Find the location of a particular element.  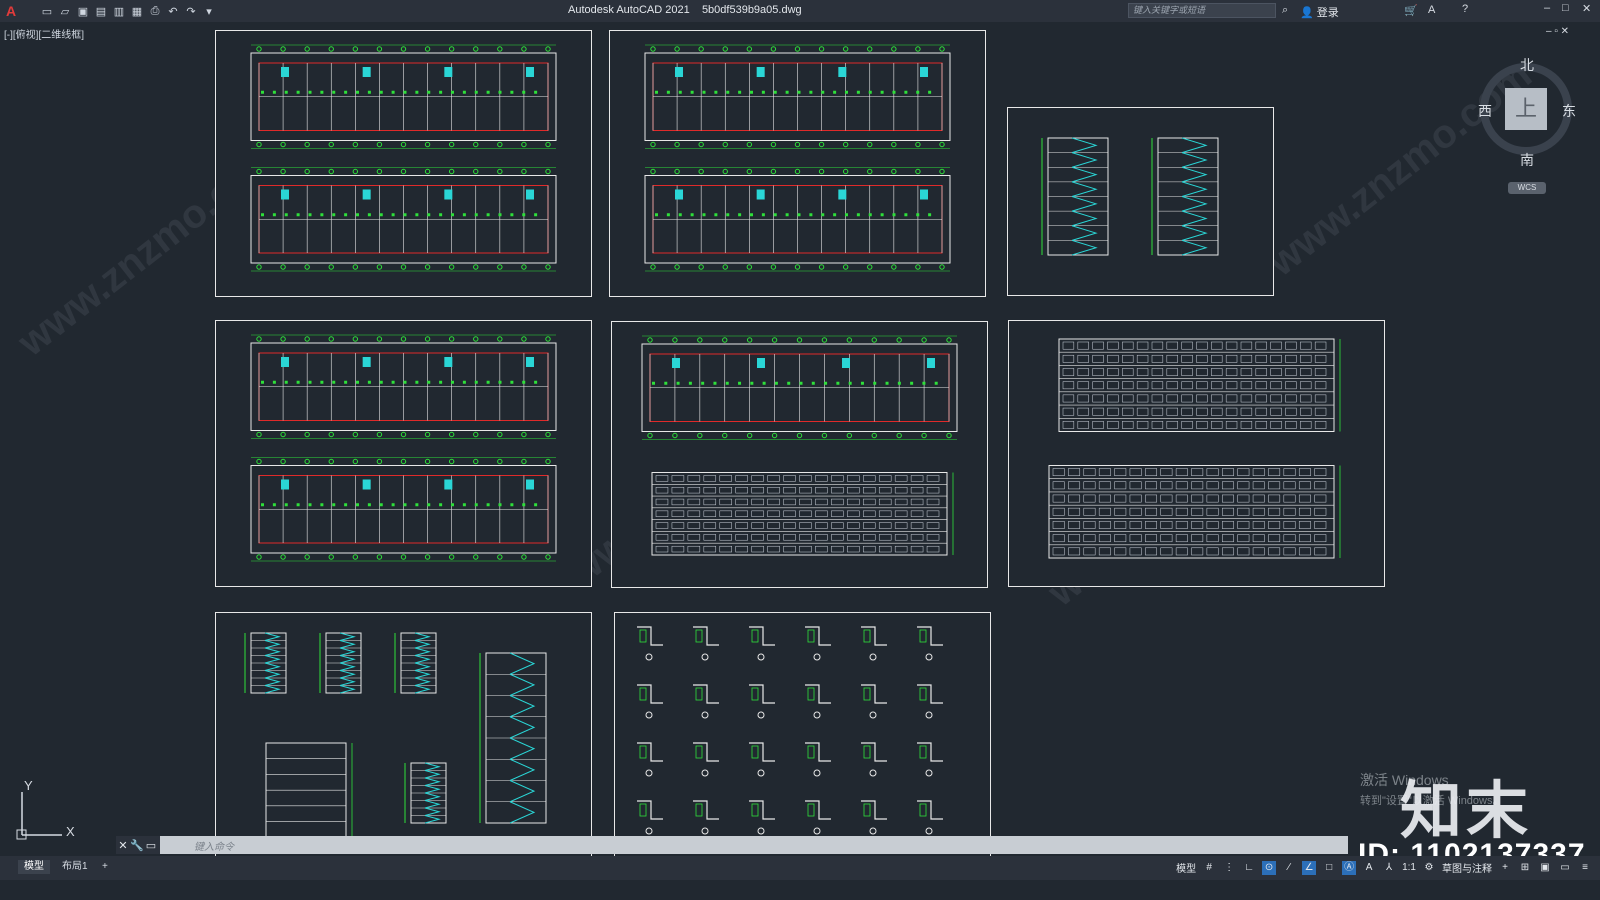

close-command-icon: ✕ is located at coordinates (123, 845).